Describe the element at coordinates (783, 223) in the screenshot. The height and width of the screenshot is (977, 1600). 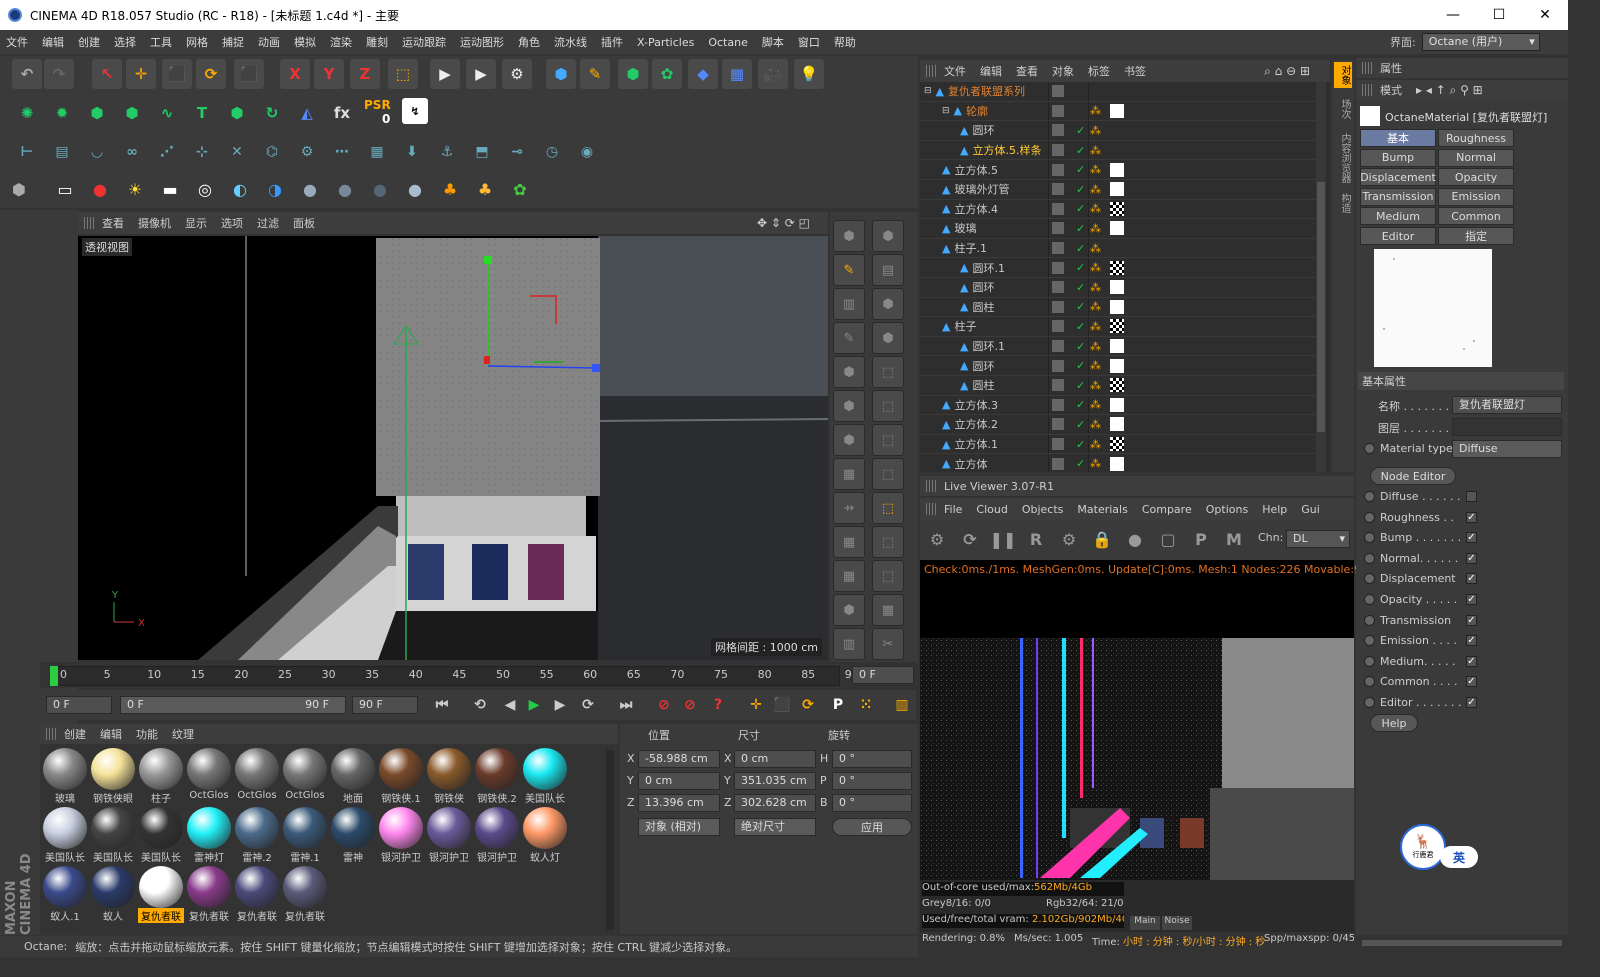
I see `viewport-nav-icons: ✥ ⇕ ⟳ ◰` at that location.